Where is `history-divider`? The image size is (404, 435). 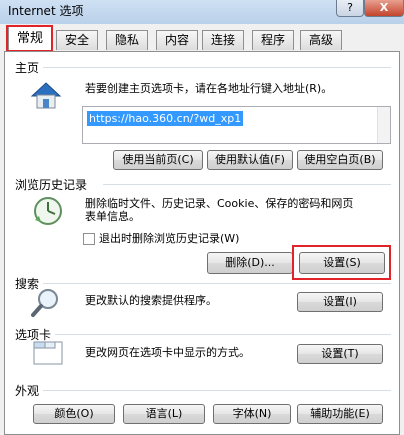
history-divider is located at coordinates (247, 184).